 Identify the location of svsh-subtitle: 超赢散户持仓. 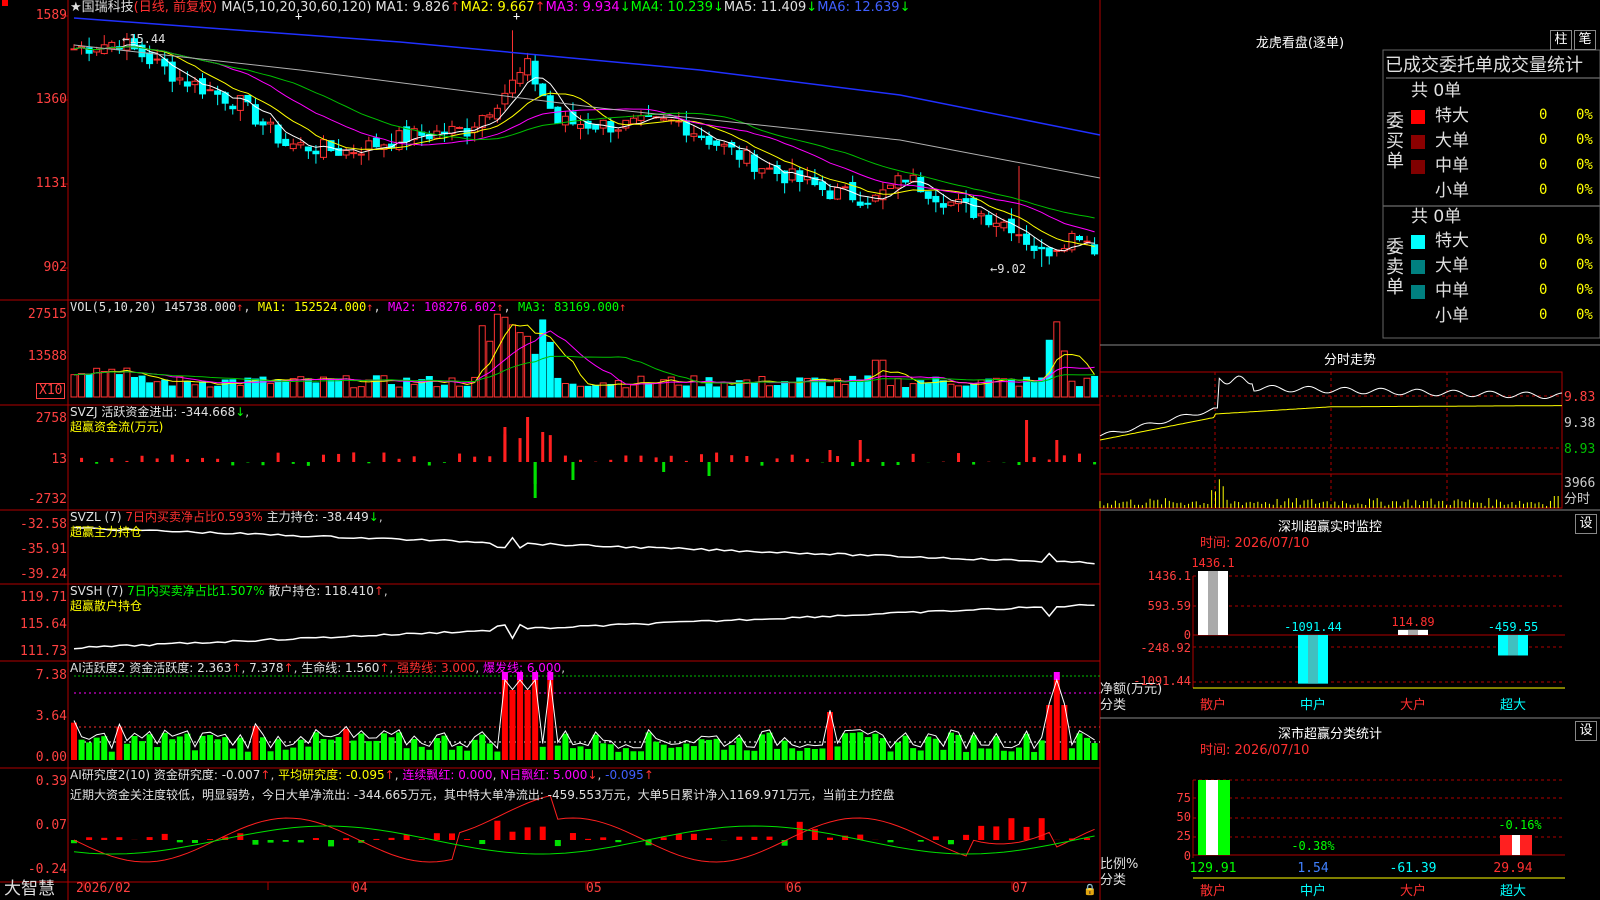
(106, 606).